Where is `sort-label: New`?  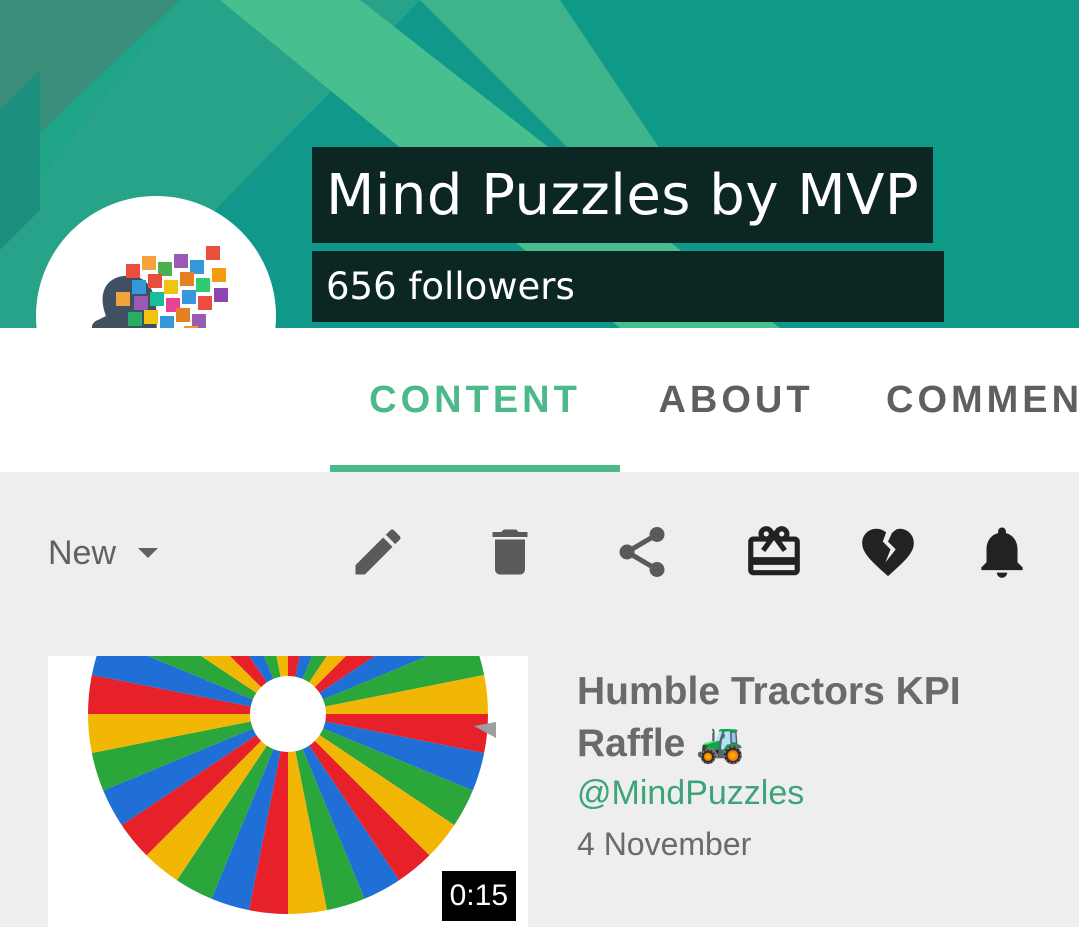
sort-label: New is located at coordinates (82, 552).